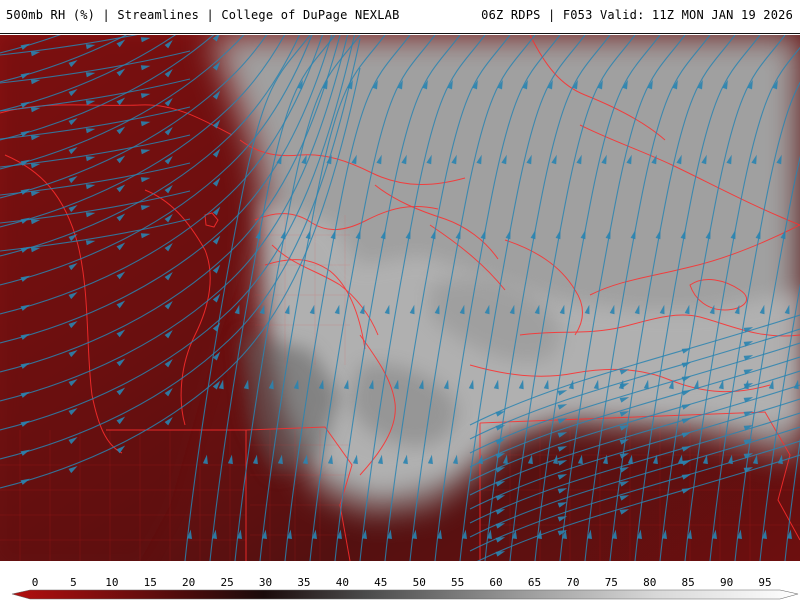  What do you see at coordinates (496, 582) in the screenshot?
I see `legend-tick-label: 60` at bounding box center [496, 582].